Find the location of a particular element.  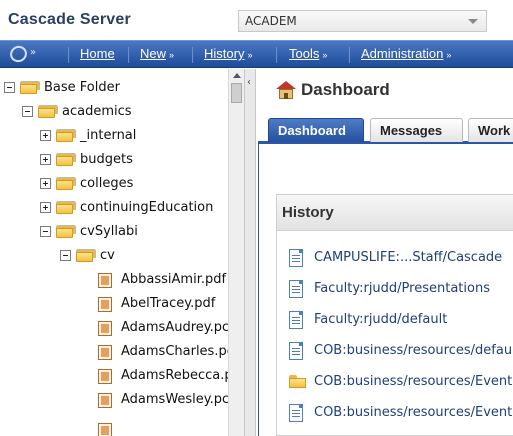

site-select-value: ACADEM is located at coordinates (271, 21).